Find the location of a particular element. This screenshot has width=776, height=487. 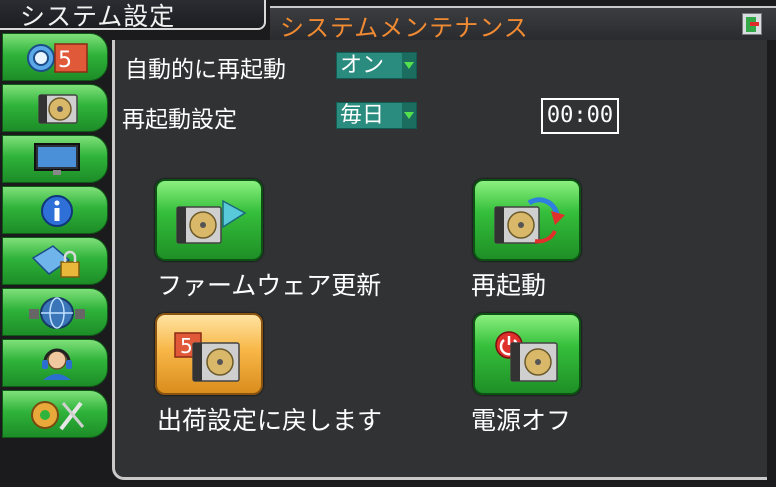

power-off-icon is located at coordinates (526, 356).